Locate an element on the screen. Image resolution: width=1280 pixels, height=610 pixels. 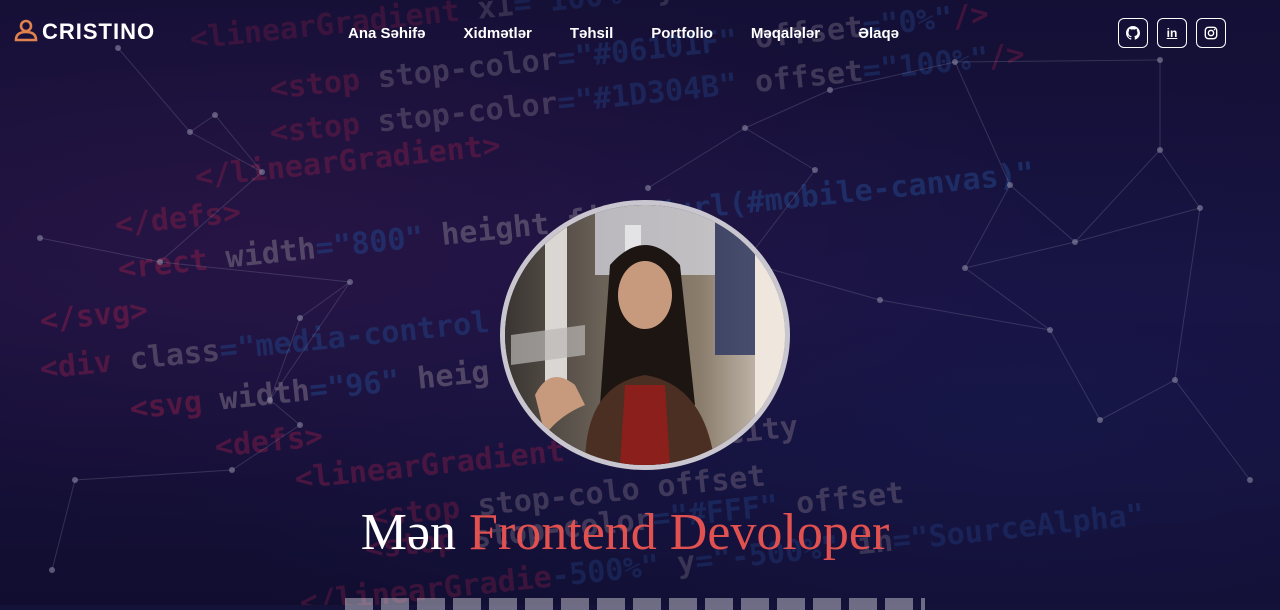
profile-photo is located at coordinates (645, 335).